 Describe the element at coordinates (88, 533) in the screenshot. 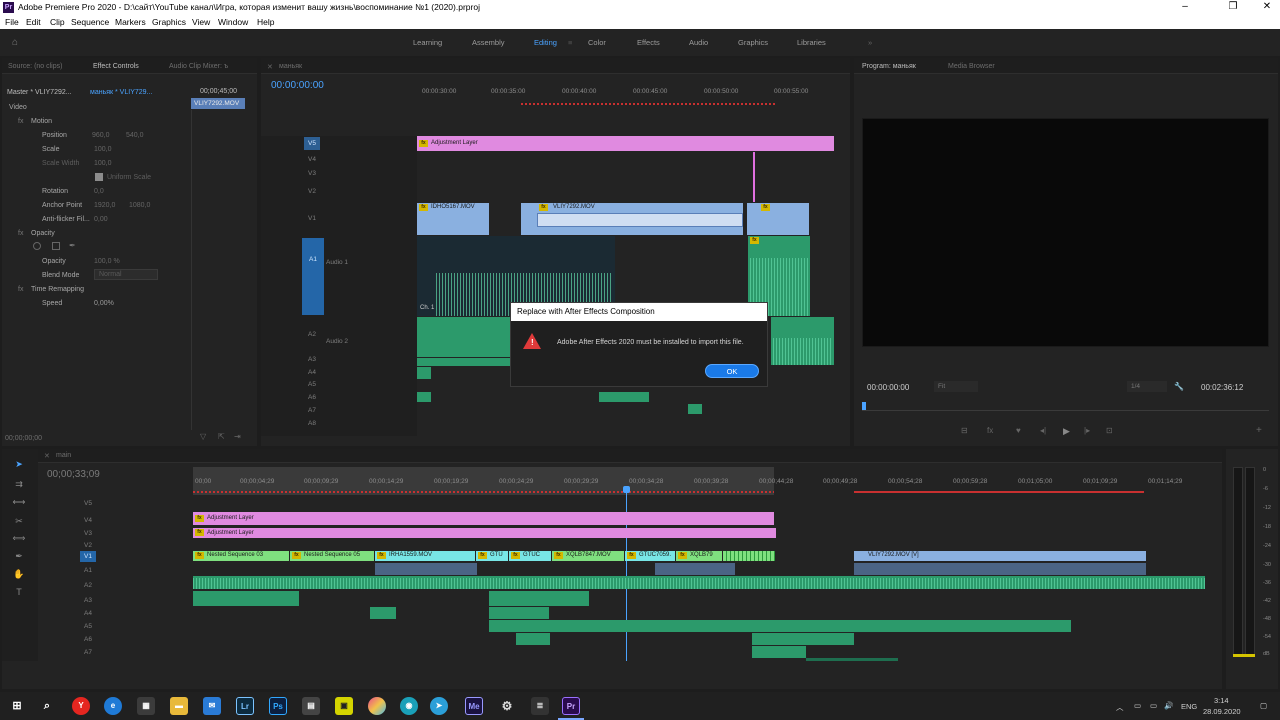

I see `main-track-v3: V3` at that location.